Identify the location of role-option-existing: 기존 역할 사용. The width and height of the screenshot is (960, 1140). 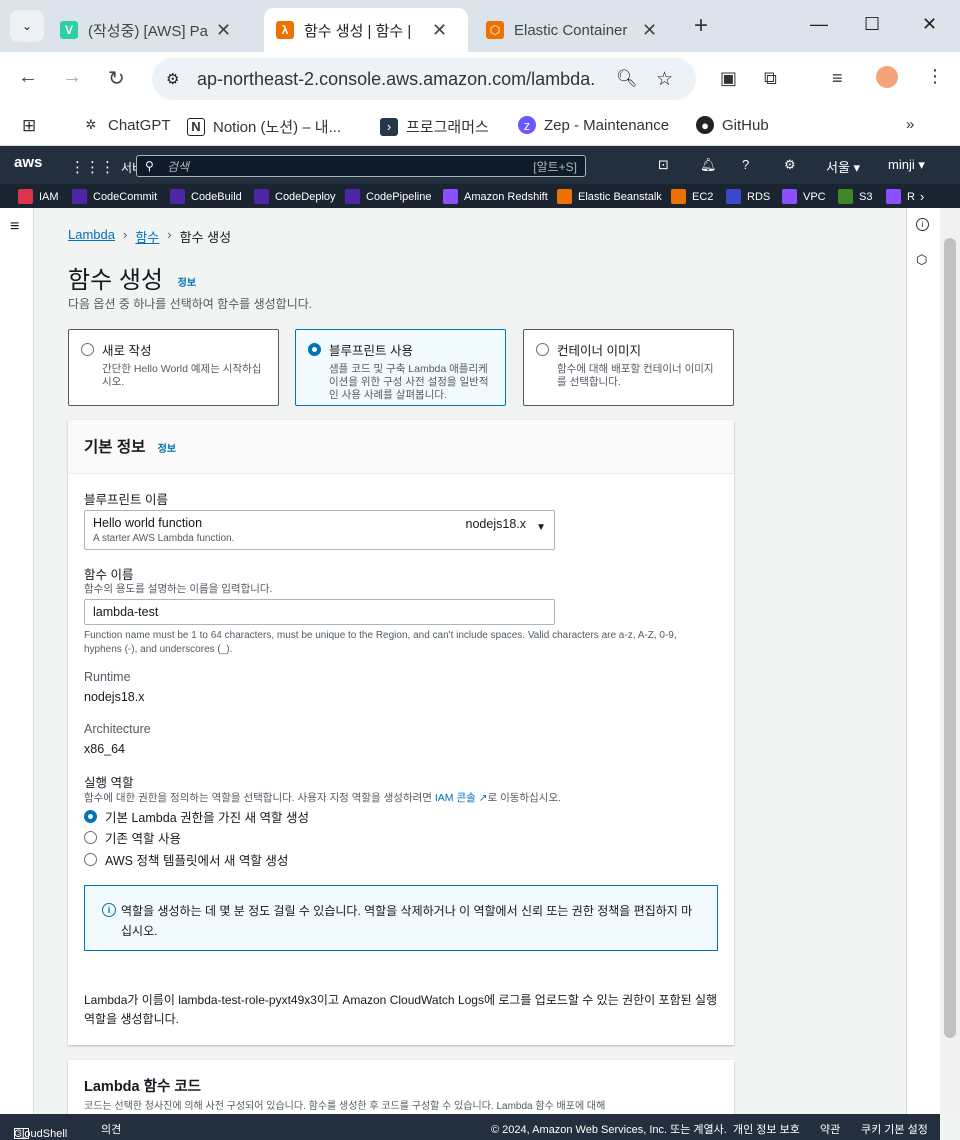
(132, 837).